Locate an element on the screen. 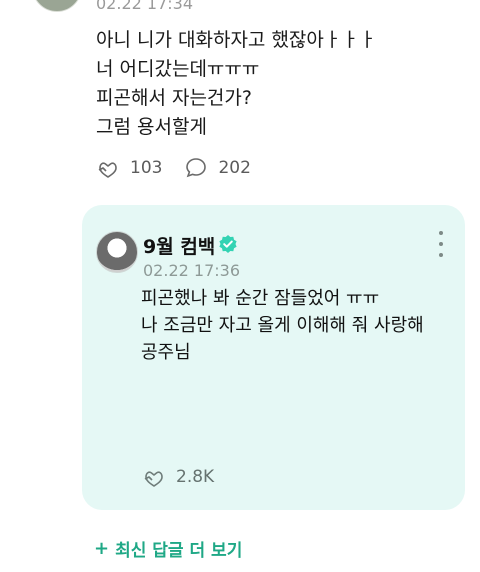 Image resolution: width=480 pixels, height=572 pixels. plus-icon: + is located at coordinates (102, 548).